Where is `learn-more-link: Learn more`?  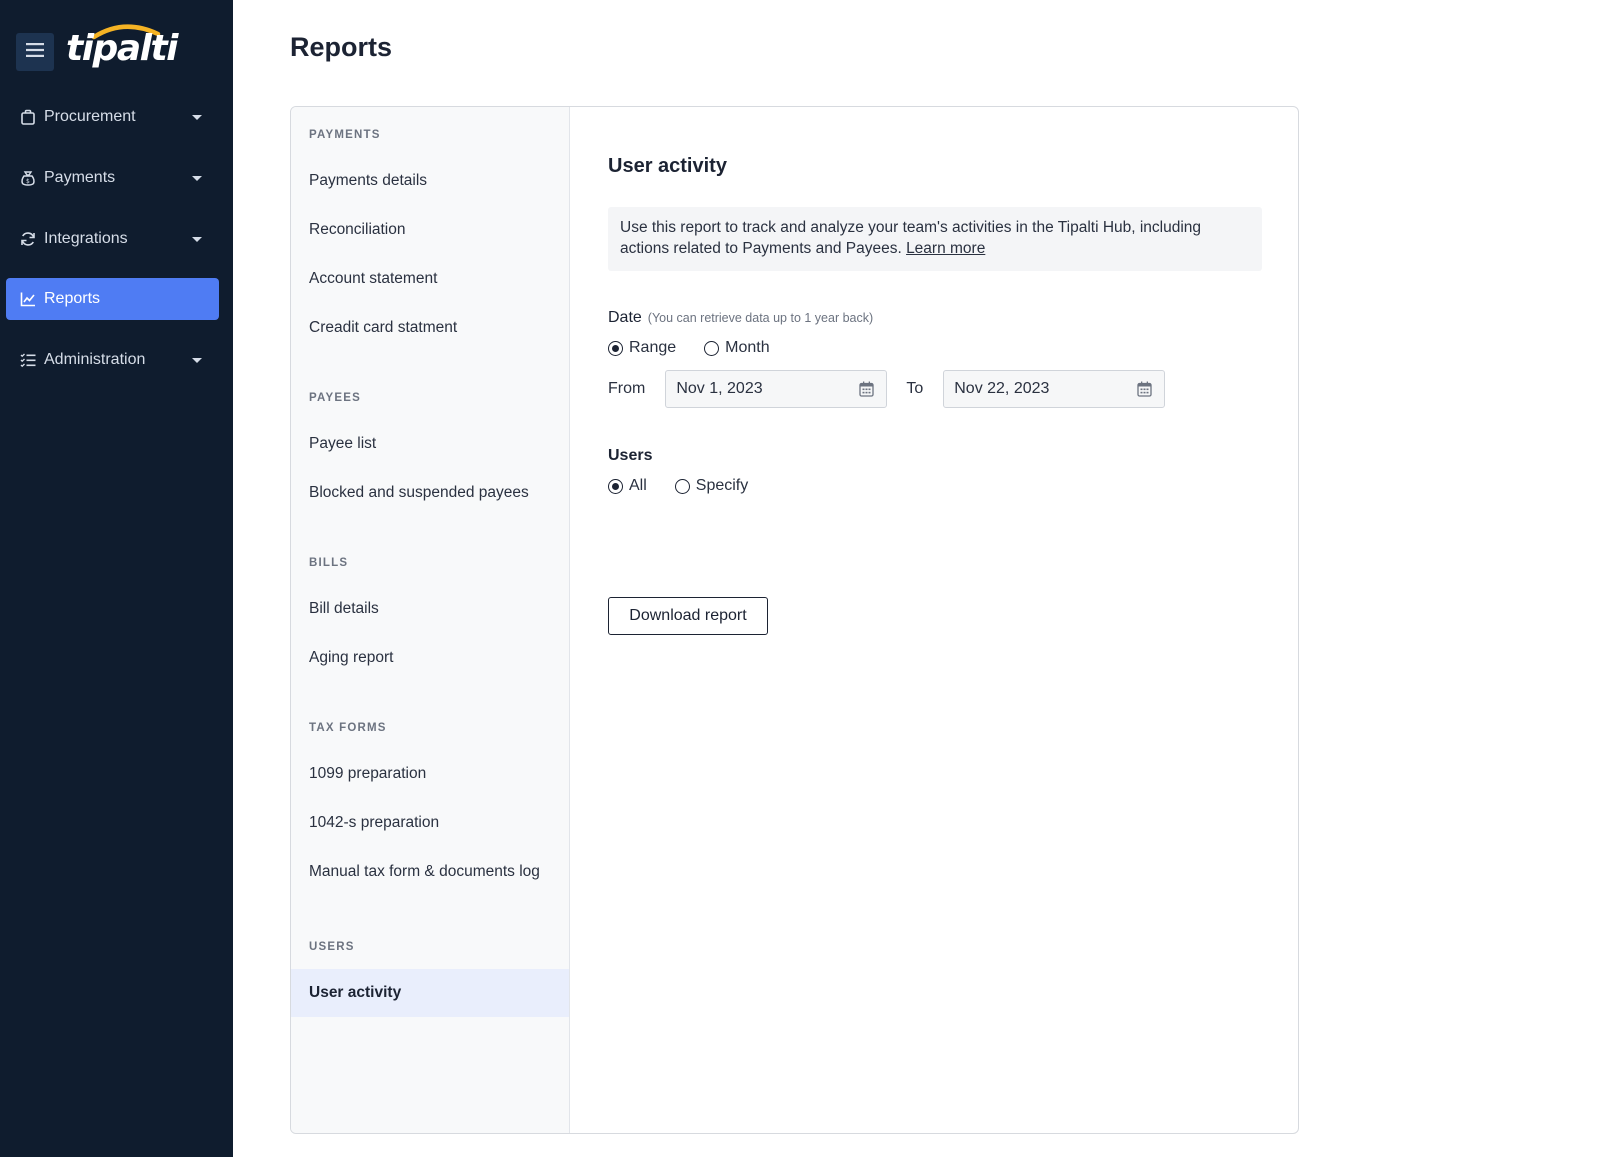
learn-more-link: Learn more is located at coordinates (945, 248).